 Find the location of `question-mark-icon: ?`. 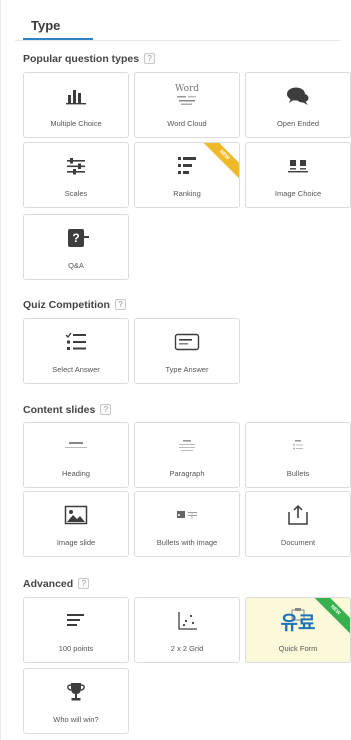

question-mark-icon: ? is located at coordinates (78, 238).